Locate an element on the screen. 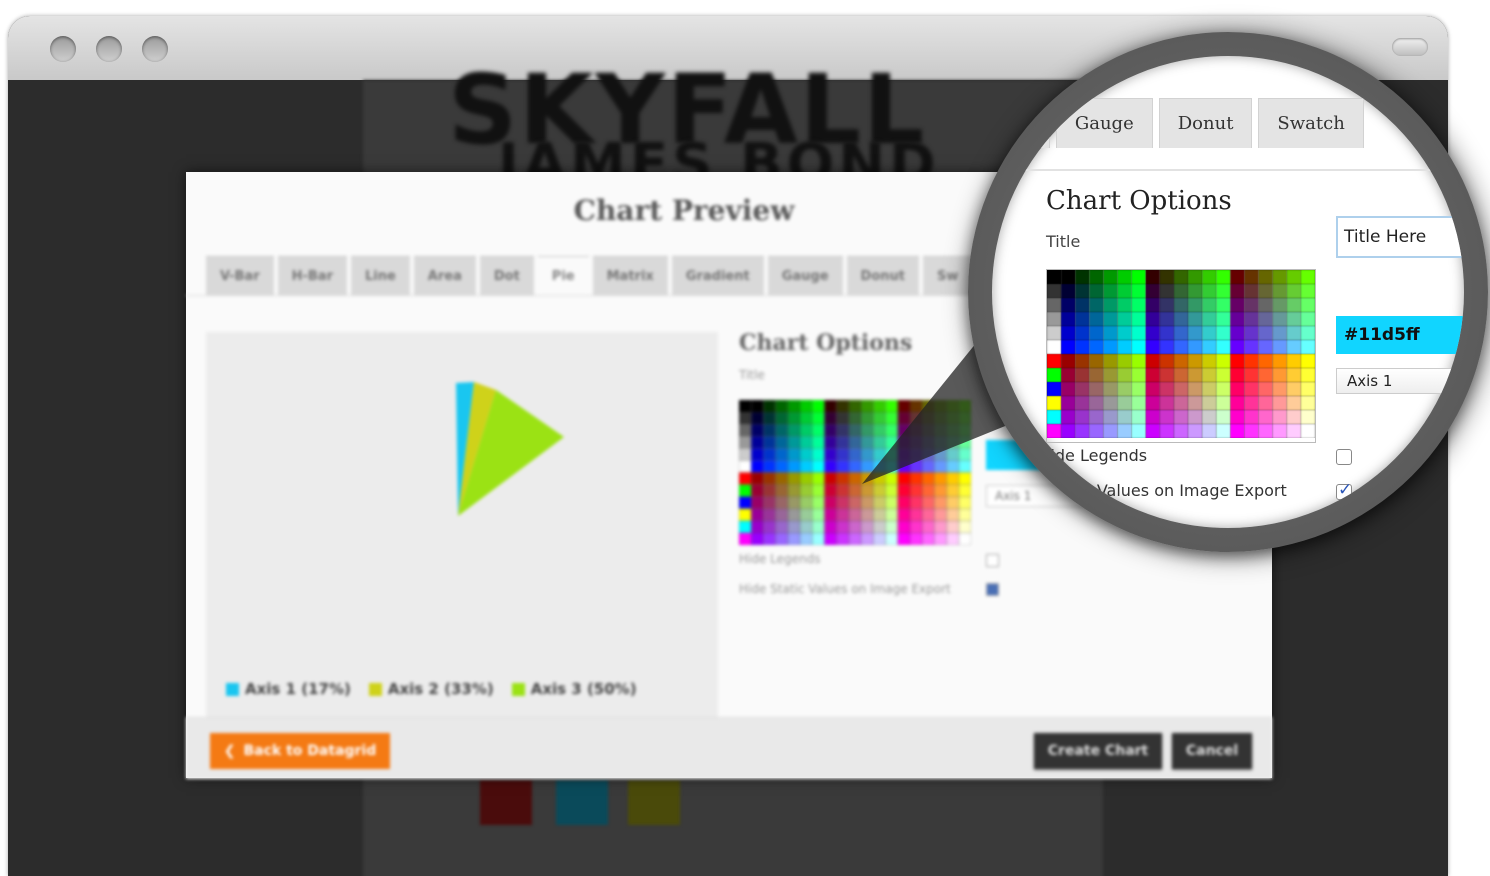 The width and height of the screenshot is (1490, 876). tab-h-bar: H-Bar is located at coordinates (312, 275).